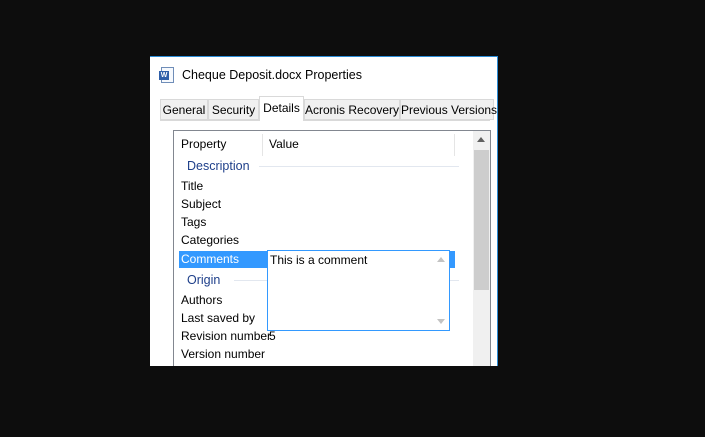  What do you see at coordinates (481, 220) in the screenshot?
I see `scrollbar-thumb` at bounding box center [481, 220].